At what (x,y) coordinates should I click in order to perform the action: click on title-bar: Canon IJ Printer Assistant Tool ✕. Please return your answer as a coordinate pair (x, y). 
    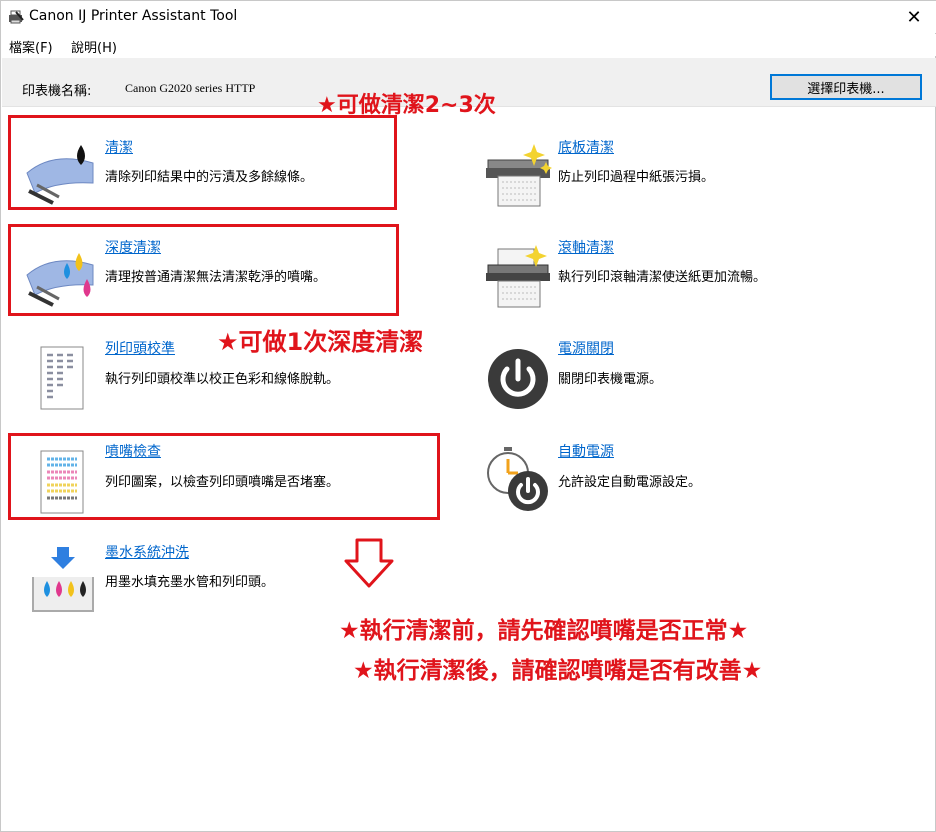
    Looking at the image, I should click on (468, 17).